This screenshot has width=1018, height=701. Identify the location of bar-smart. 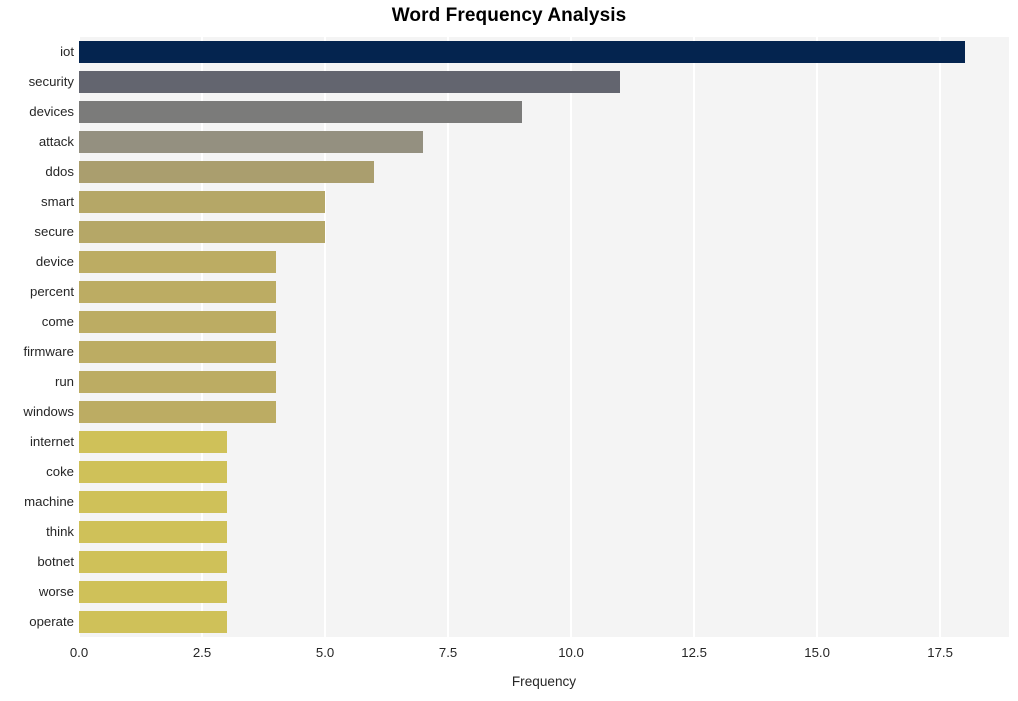
(202, 202).